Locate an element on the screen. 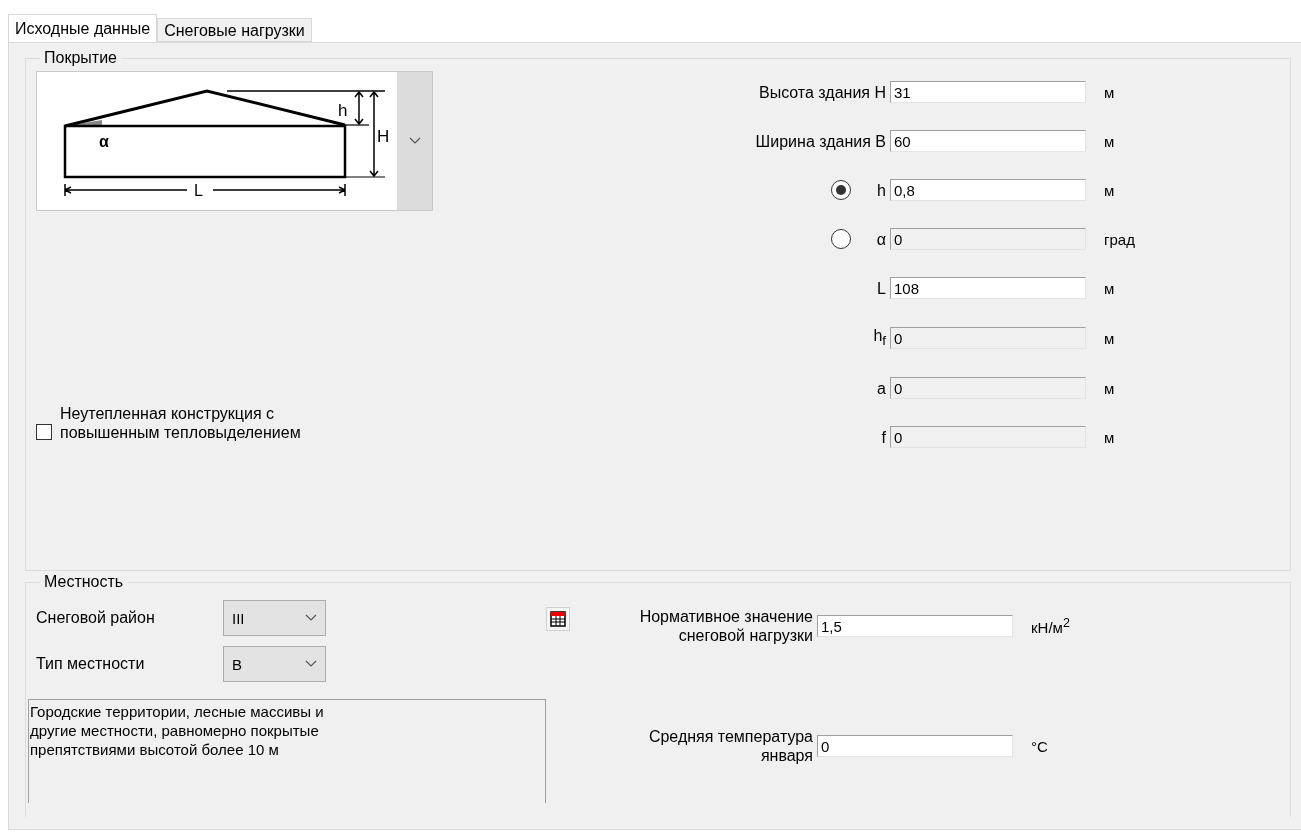 The height and width of the screenshot is (838, 1301). unit-label: кН/м$^{2}$ is located at coordinates (1050, 626).